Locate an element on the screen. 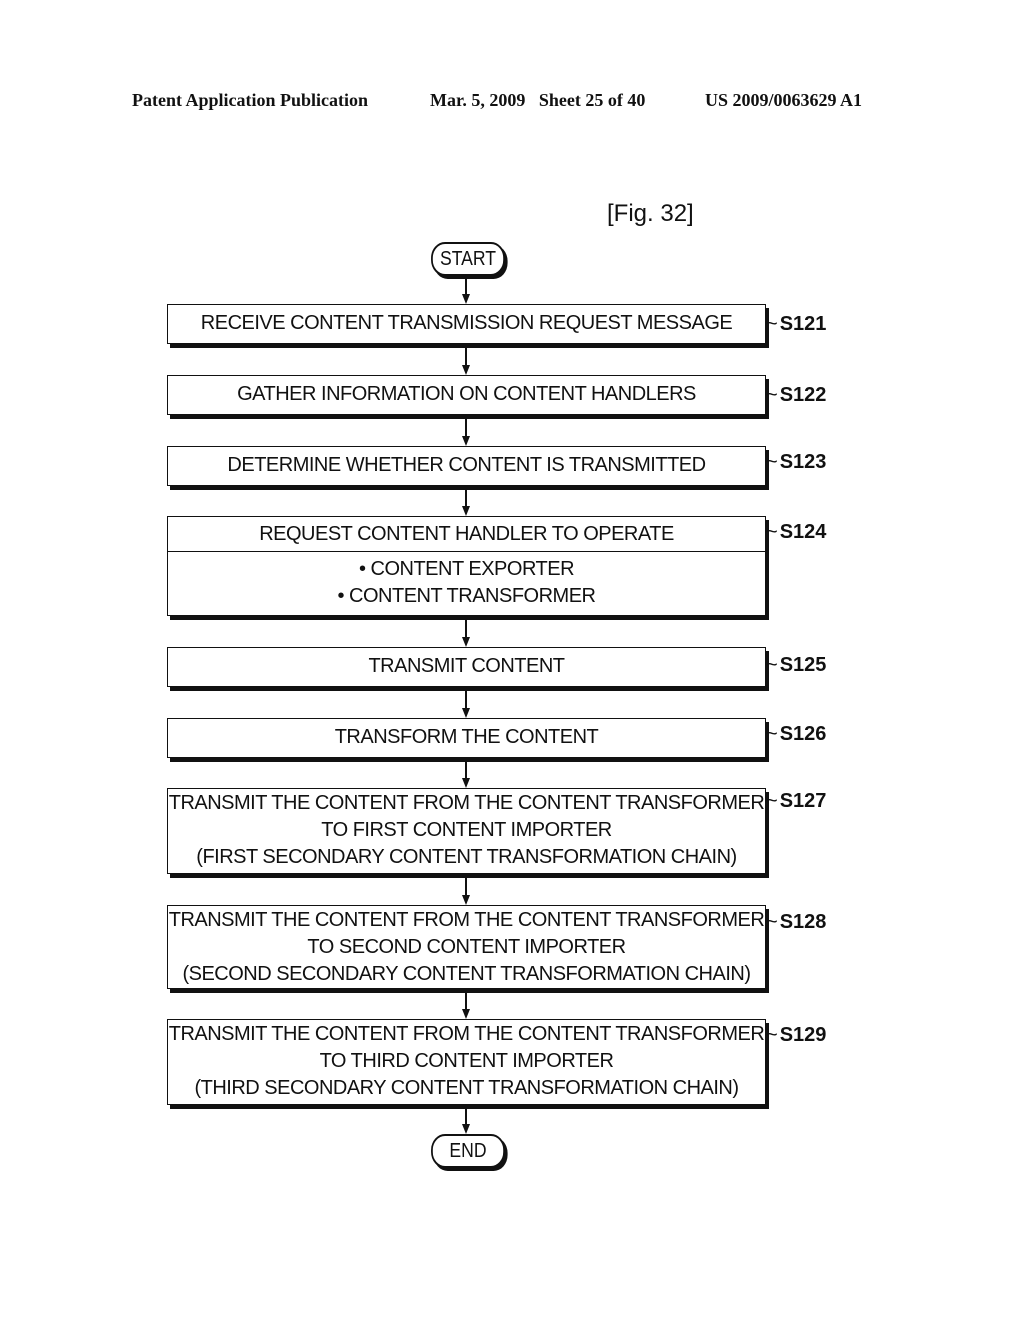 Image resolution: width=1024 pixels, height=1320 pixels. step-text-line: GATHER INFORMATION ON CONTENT HANDLERS is located at coordinates (466, 394).